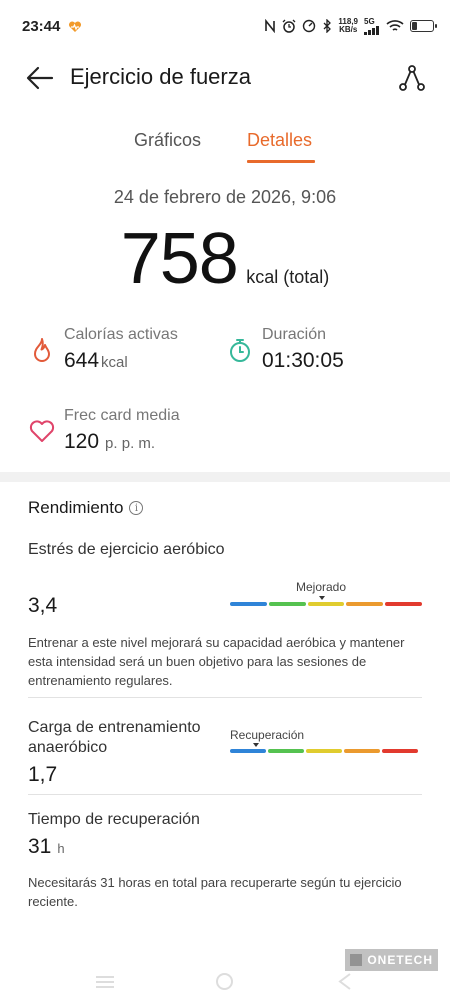 The height and width of the screenshot is (1000, 450). What do you see at coordinates (42, 431) in the screenshot?
I see `heart-icon` at bounding box center [42, 431].